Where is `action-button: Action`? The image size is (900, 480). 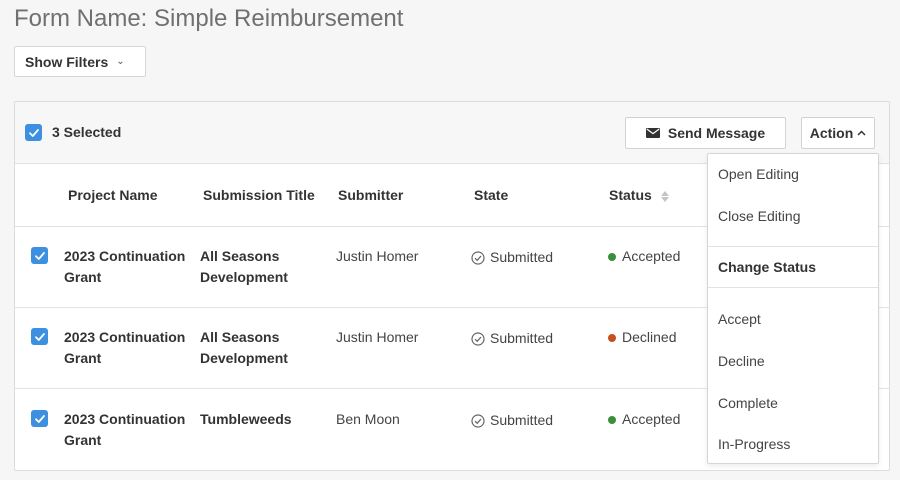 action-button: Action is located at coordinates (838, 133).